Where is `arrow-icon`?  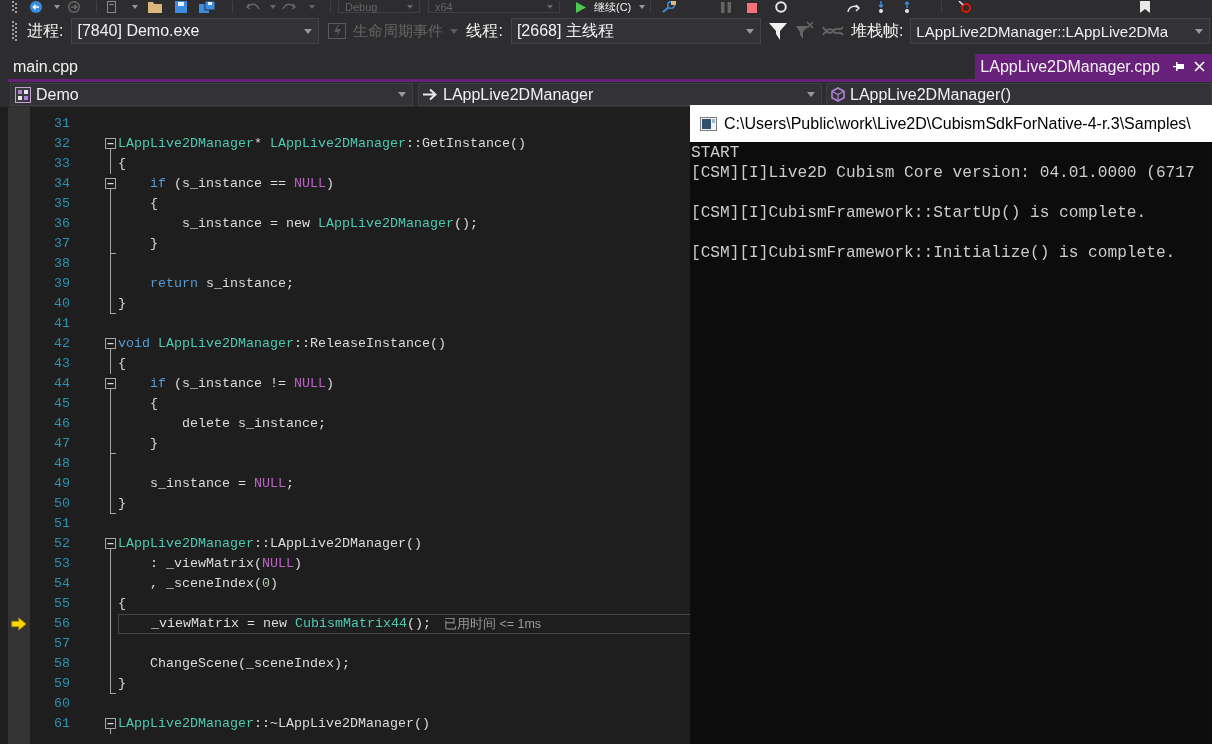
arrow-icon is located at coordinates (430, 94).